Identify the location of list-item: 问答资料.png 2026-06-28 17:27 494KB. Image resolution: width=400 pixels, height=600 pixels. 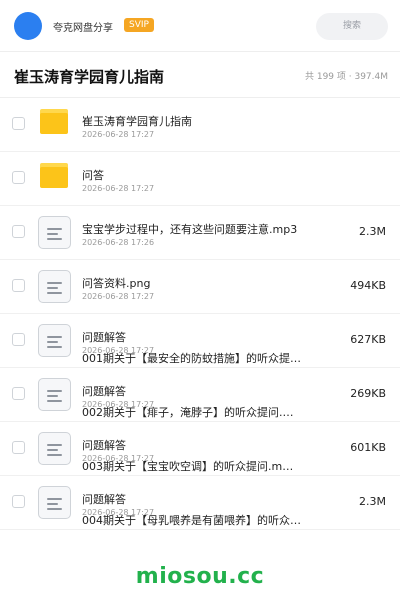
(200, 287).